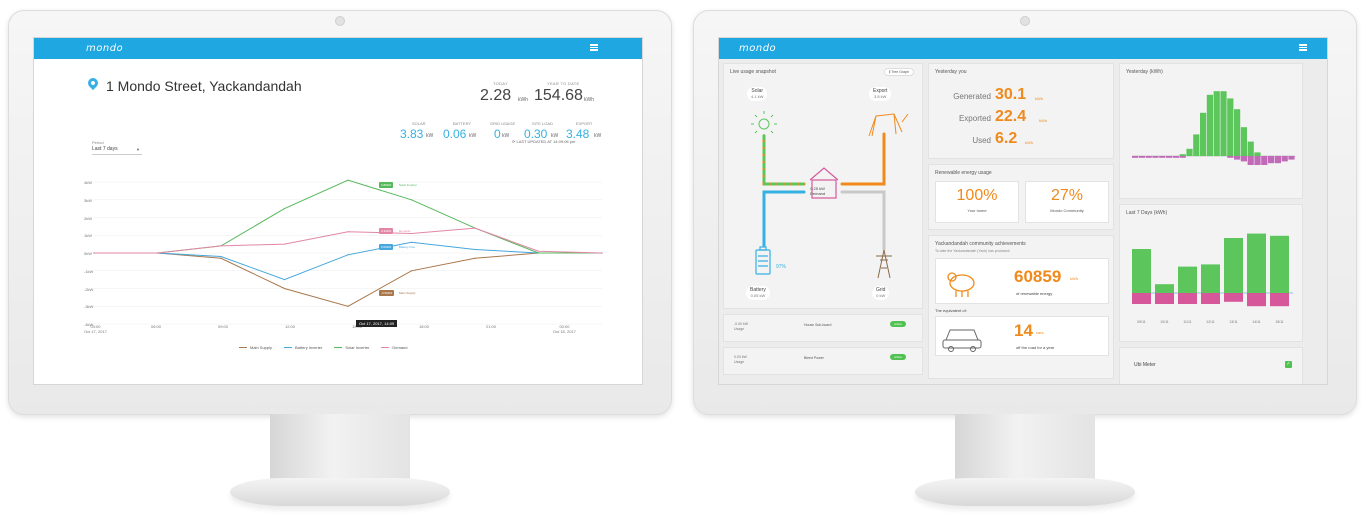 This screenshot has height=515, width=1363. Describe the element at coordinates (419, 123) in the screenshot. I see `stat-label: SOLAR` at that location.